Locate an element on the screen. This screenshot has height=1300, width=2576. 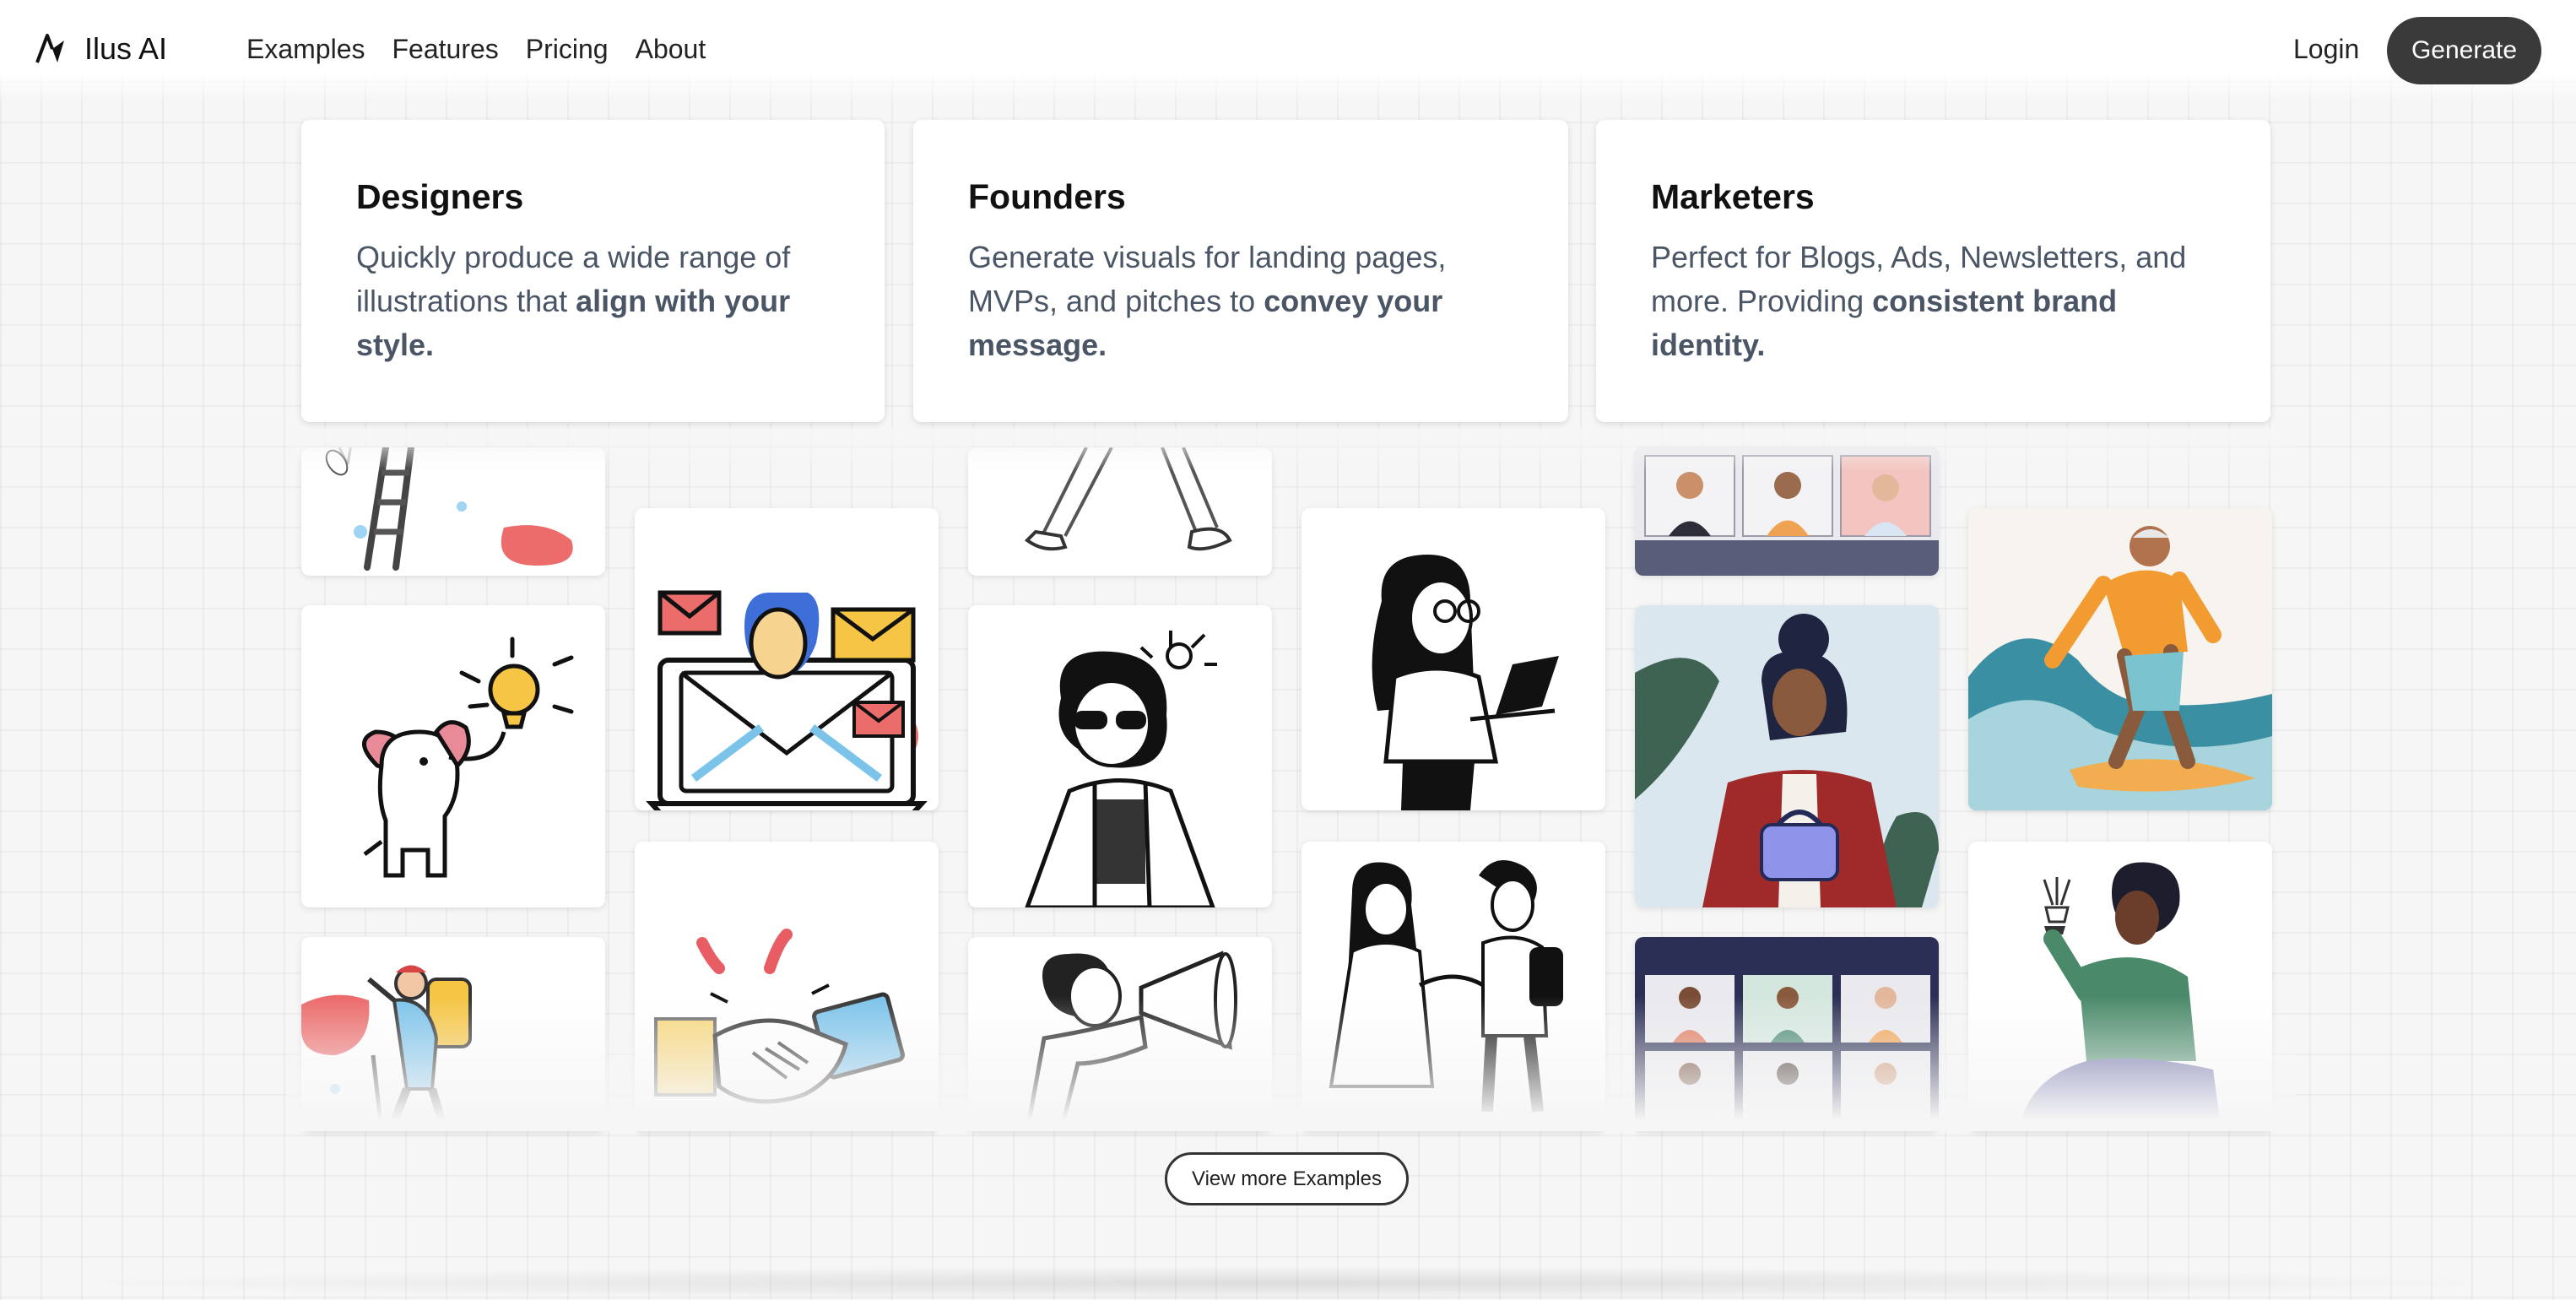
ladder-illustration is located at coordinates (453, 511).